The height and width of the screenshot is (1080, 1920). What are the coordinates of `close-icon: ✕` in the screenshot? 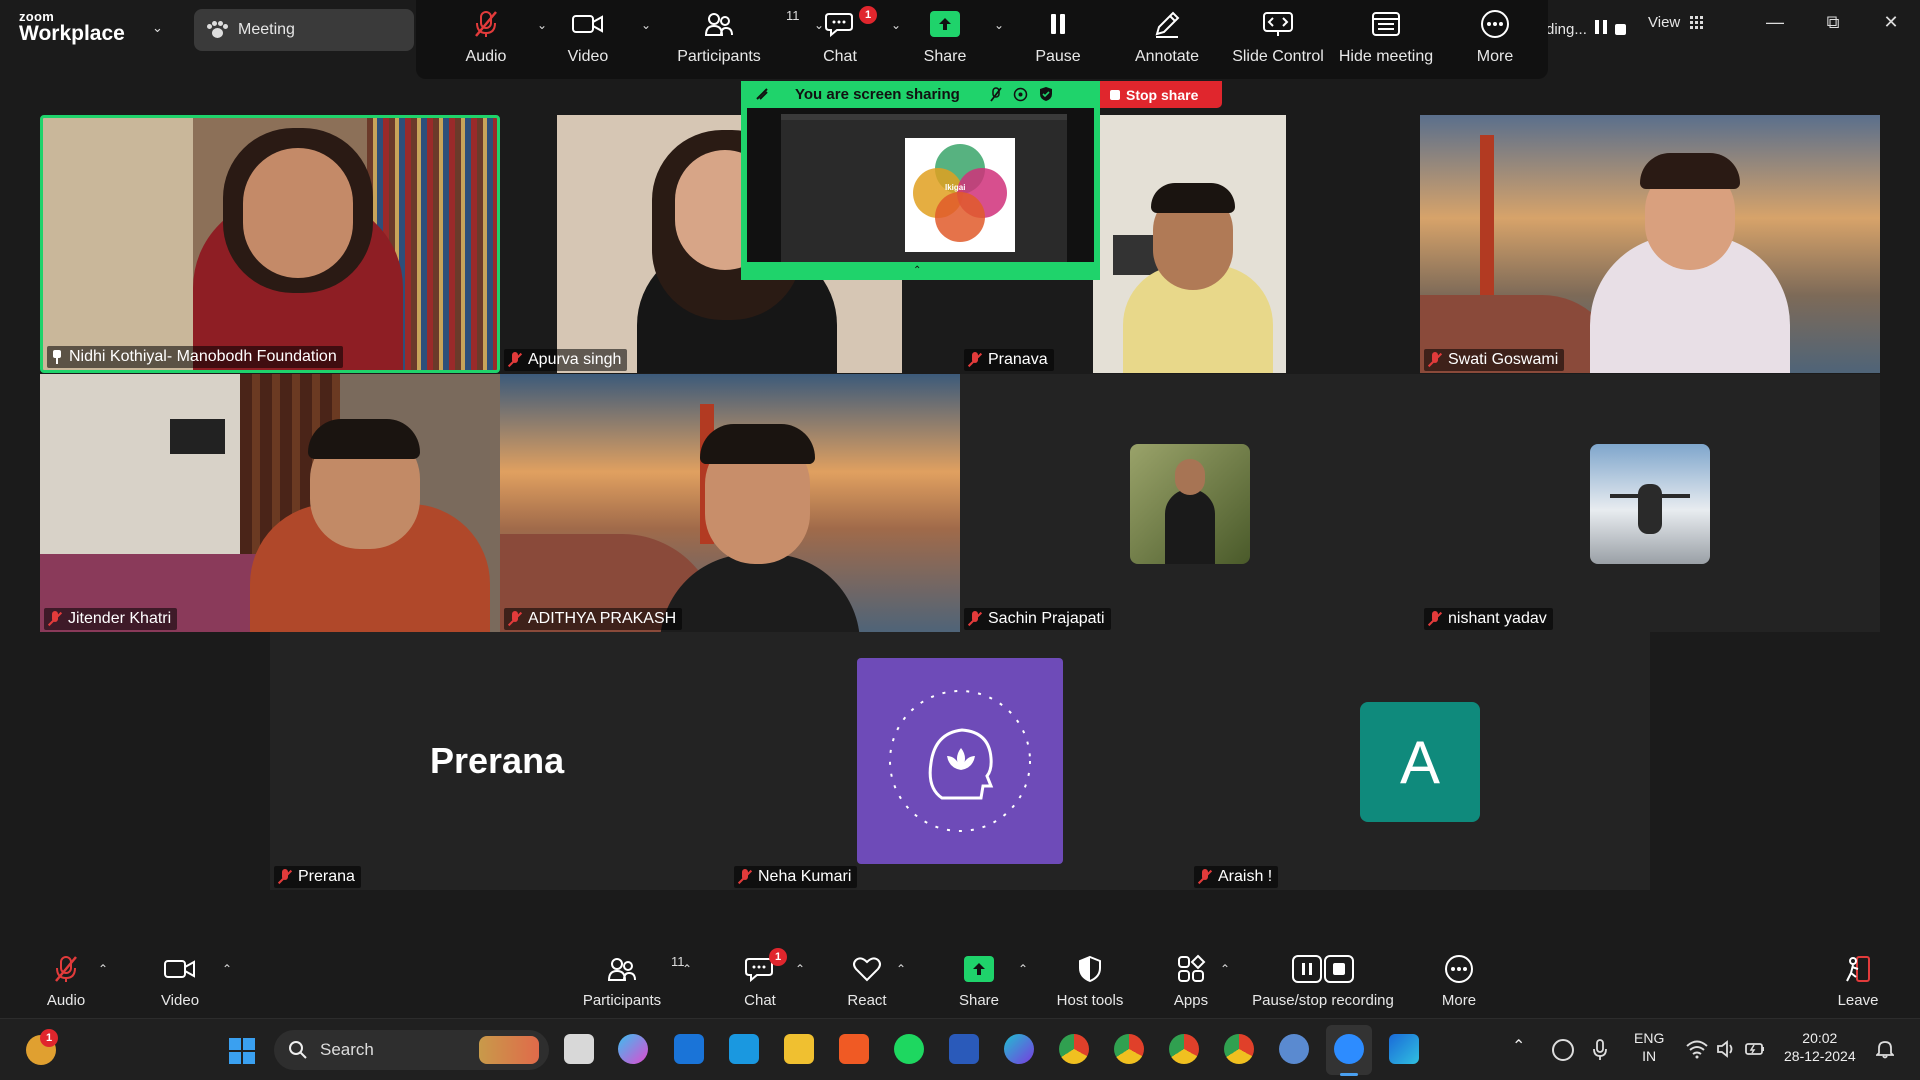 It's located at (1891, 22).